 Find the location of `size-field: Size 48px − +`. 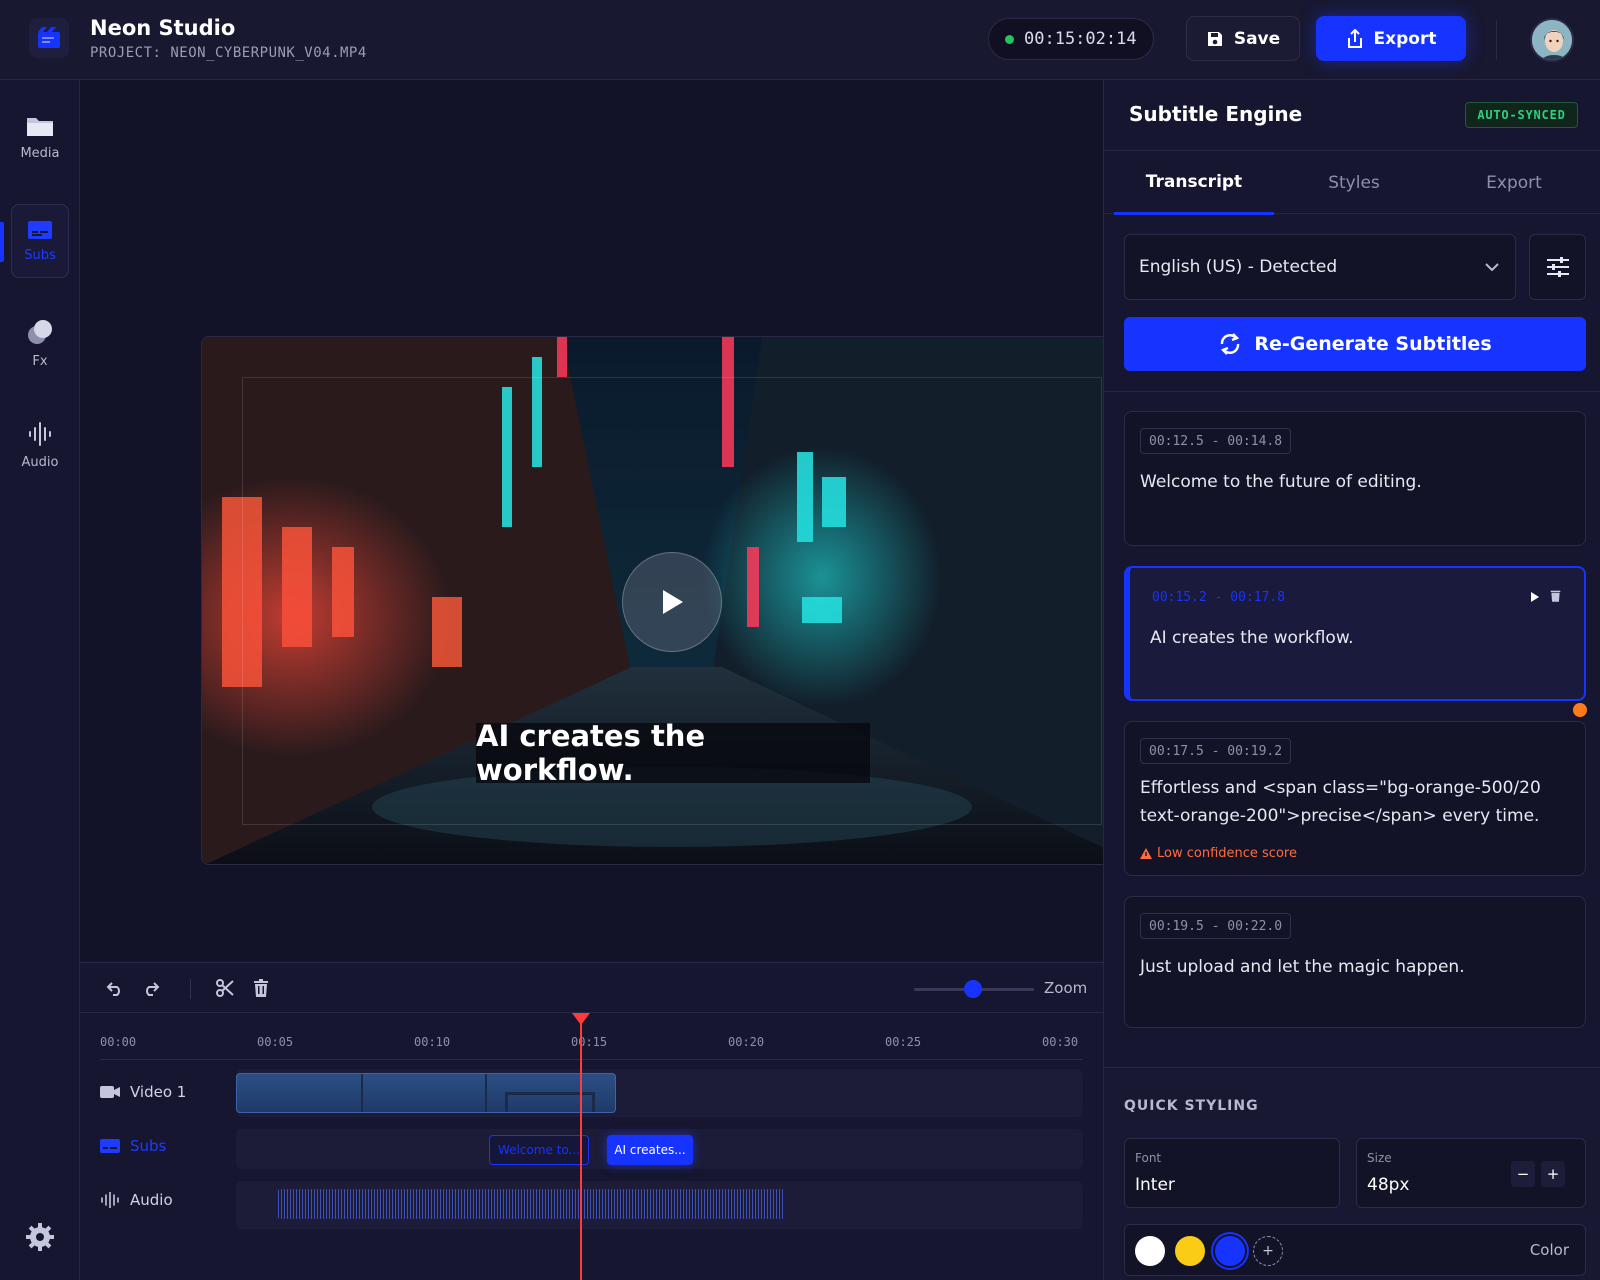

size-field: Size 48px − + is located at coordinates (1471, 1173).